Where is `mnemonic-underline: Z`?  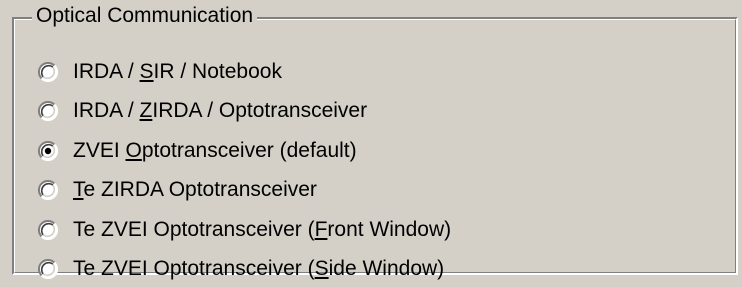 mnemonic-underline: Z is located at coordinates (146, 111).